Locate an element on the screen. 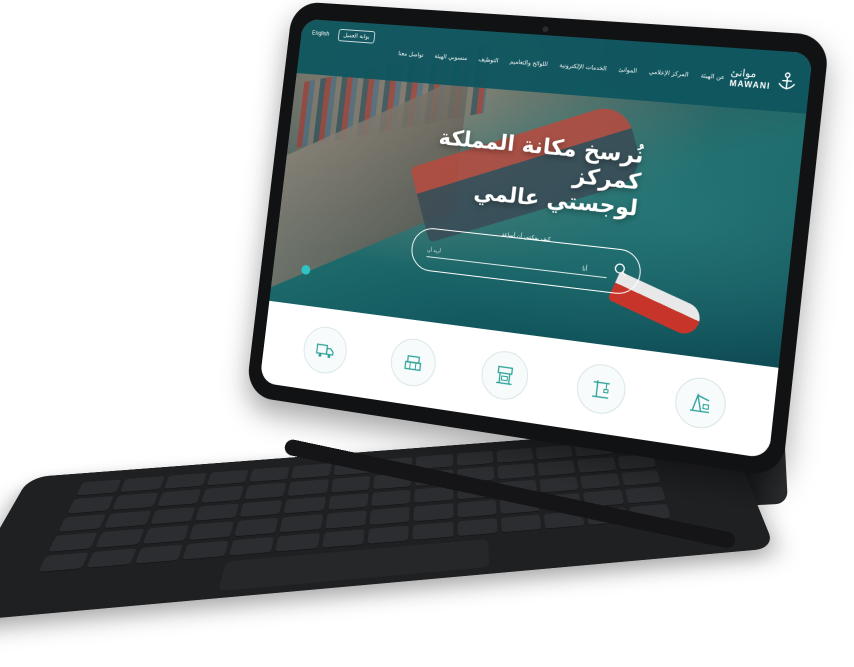 The height and width of the screenshot is (667, 854). search-icon is located at coordinates (621, 270).